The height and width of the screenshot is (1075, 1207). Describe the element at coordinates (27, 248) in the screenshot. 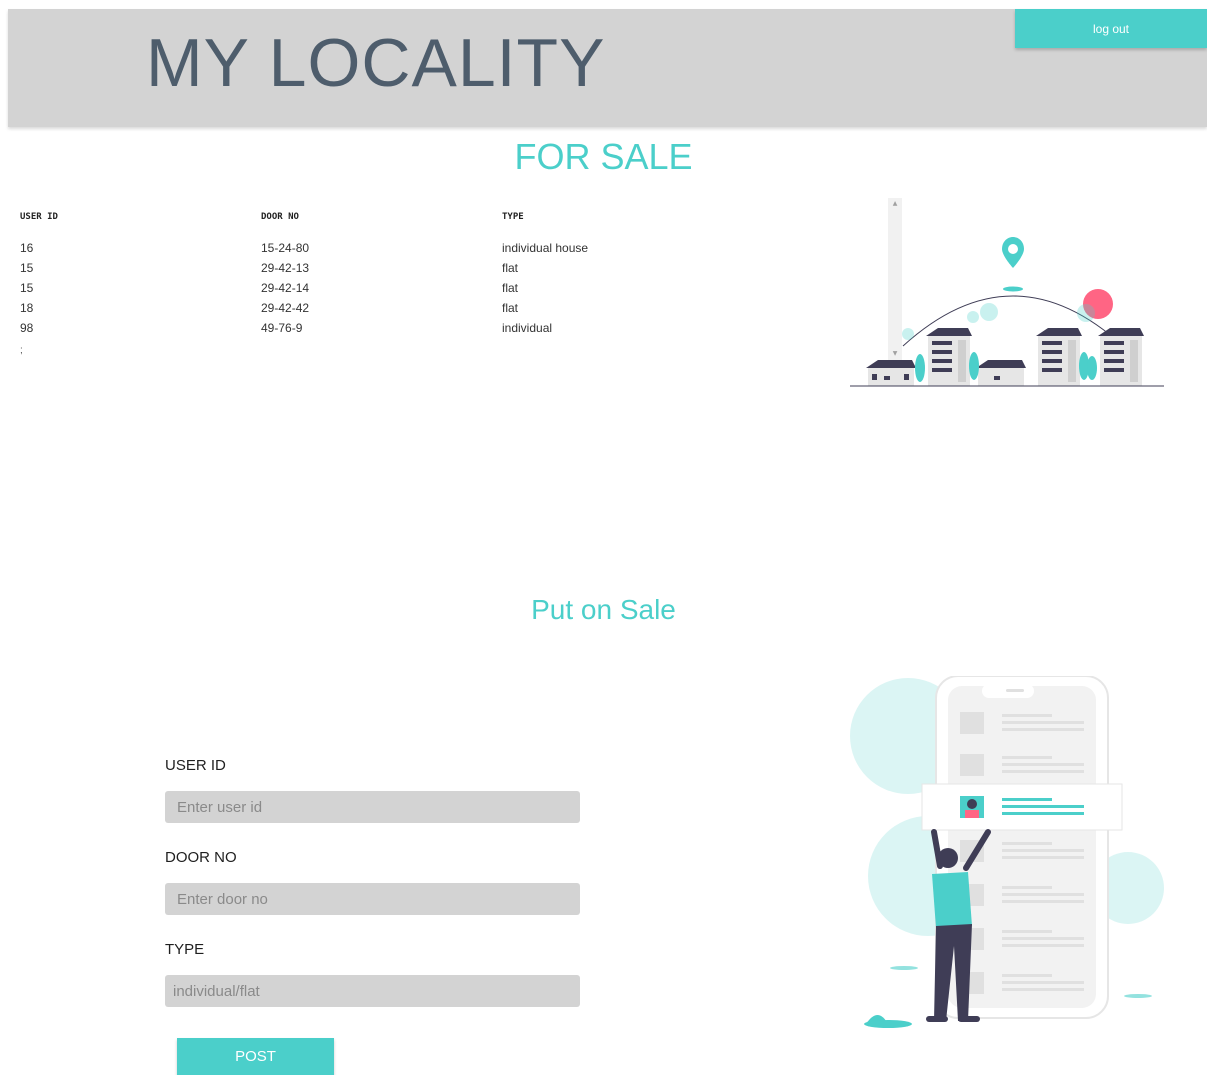

I see `cell-user-id: 16` at that location.